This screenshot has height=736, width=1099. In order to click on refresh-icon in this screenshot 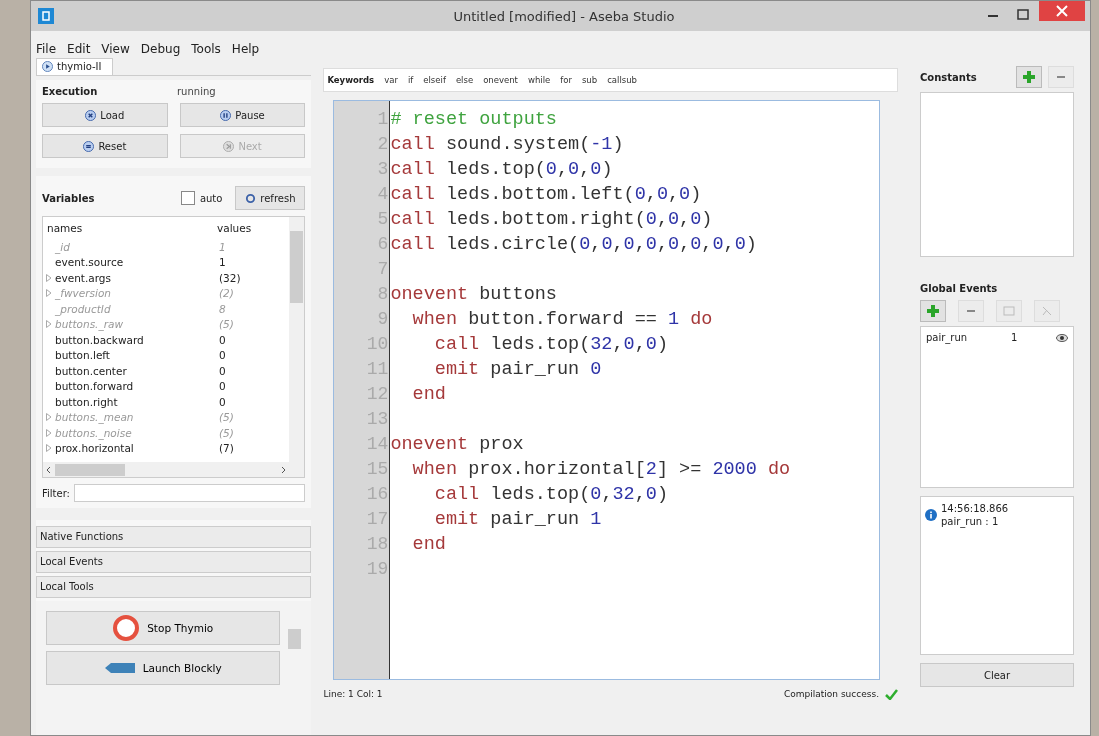, I will do `click(251, 198)`.